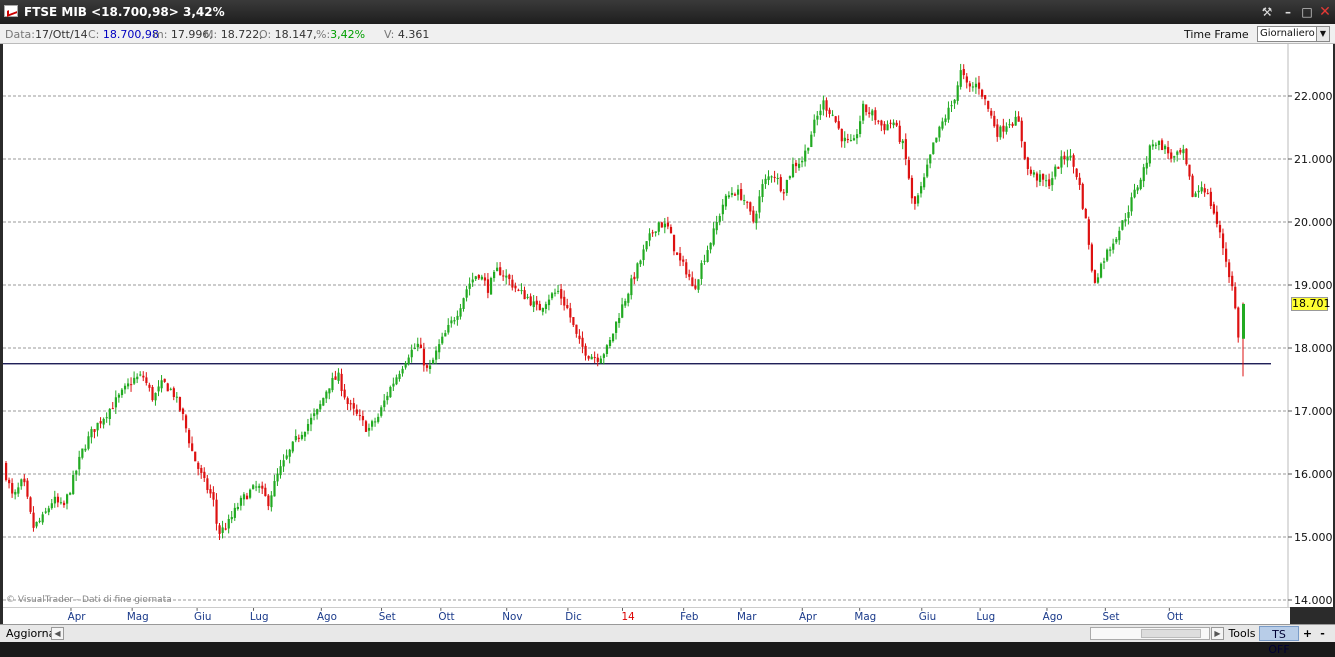  I want to click on horizontal-scrollbar, so click(1150, 633).